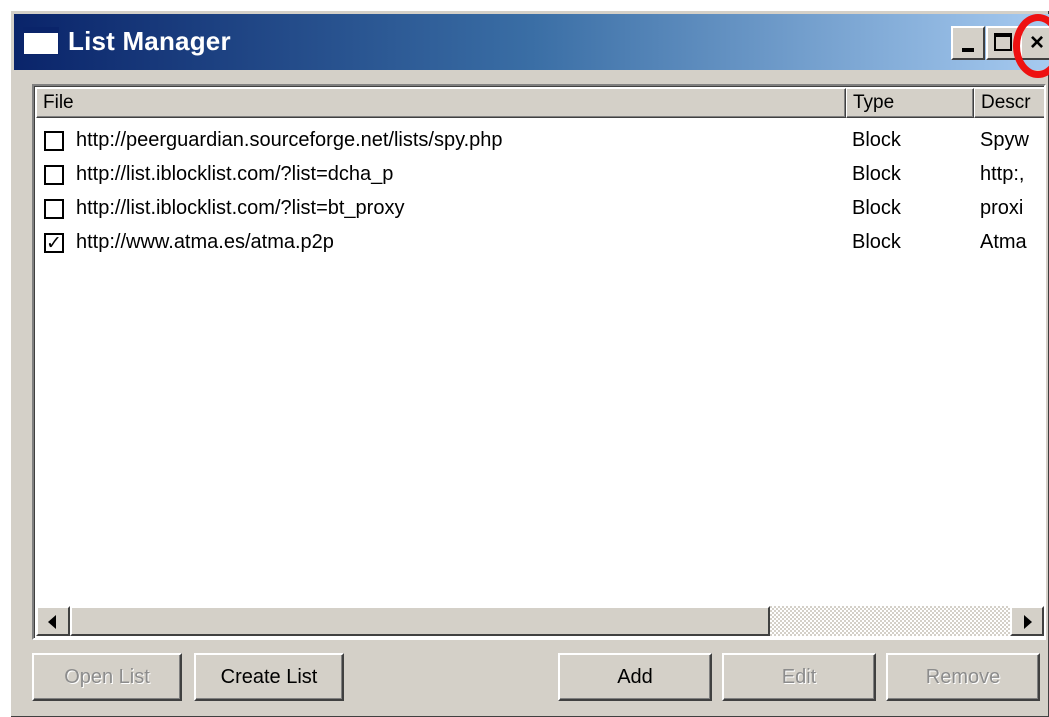 This screenshot has width=1049, height=717. I want to click on arrow-right-icon, so click(1028, 622).